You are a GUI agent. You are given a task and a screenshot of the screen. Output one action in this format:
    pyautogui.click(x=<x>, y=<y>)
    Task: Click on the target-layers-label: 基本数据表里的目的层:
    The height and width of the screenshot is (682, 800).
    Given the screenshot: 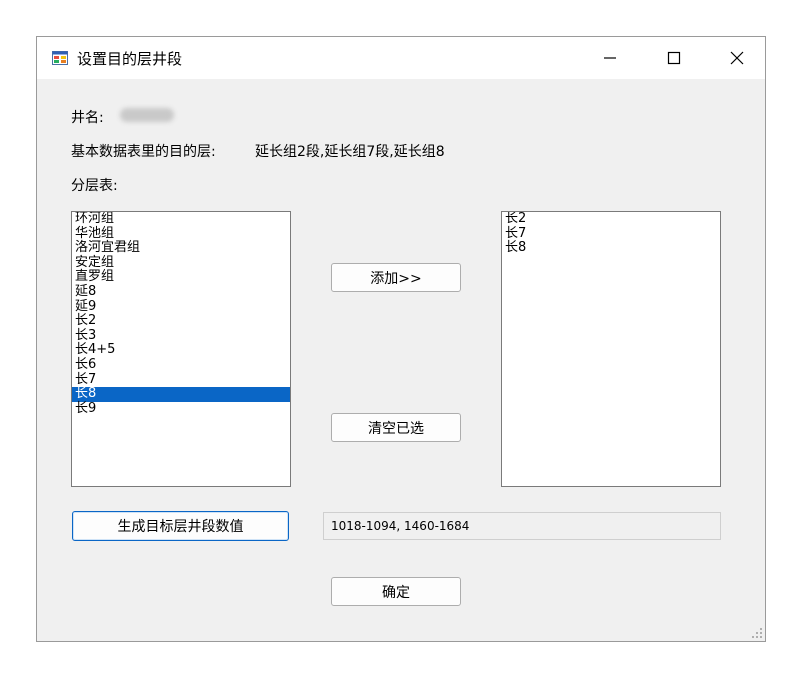 What is the action you would take?
    pyautogui.click(x=143, y=152)
    